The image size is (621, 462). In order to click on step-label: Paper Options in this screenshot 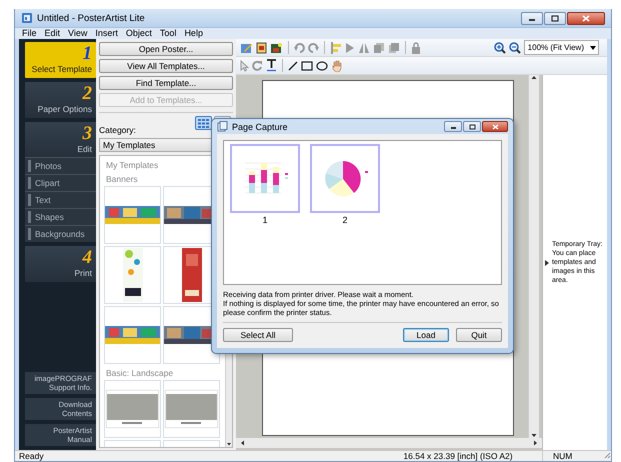, I will do `click(65, 109)`.